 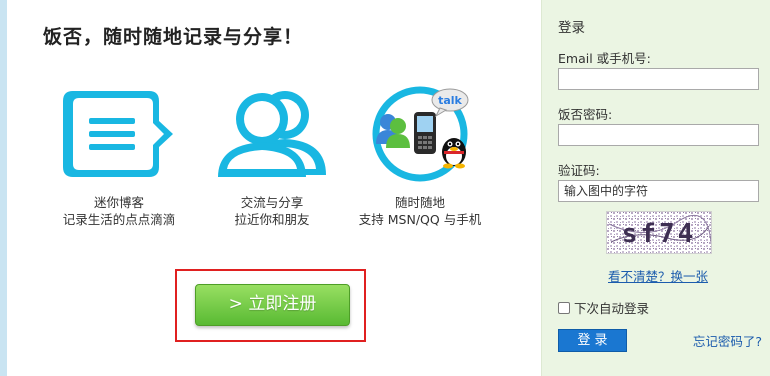 What do you see at coordinates (585, 114) in the screenshot?
I see `password-label: 饭否密码:` at bounding box center [585, 114].